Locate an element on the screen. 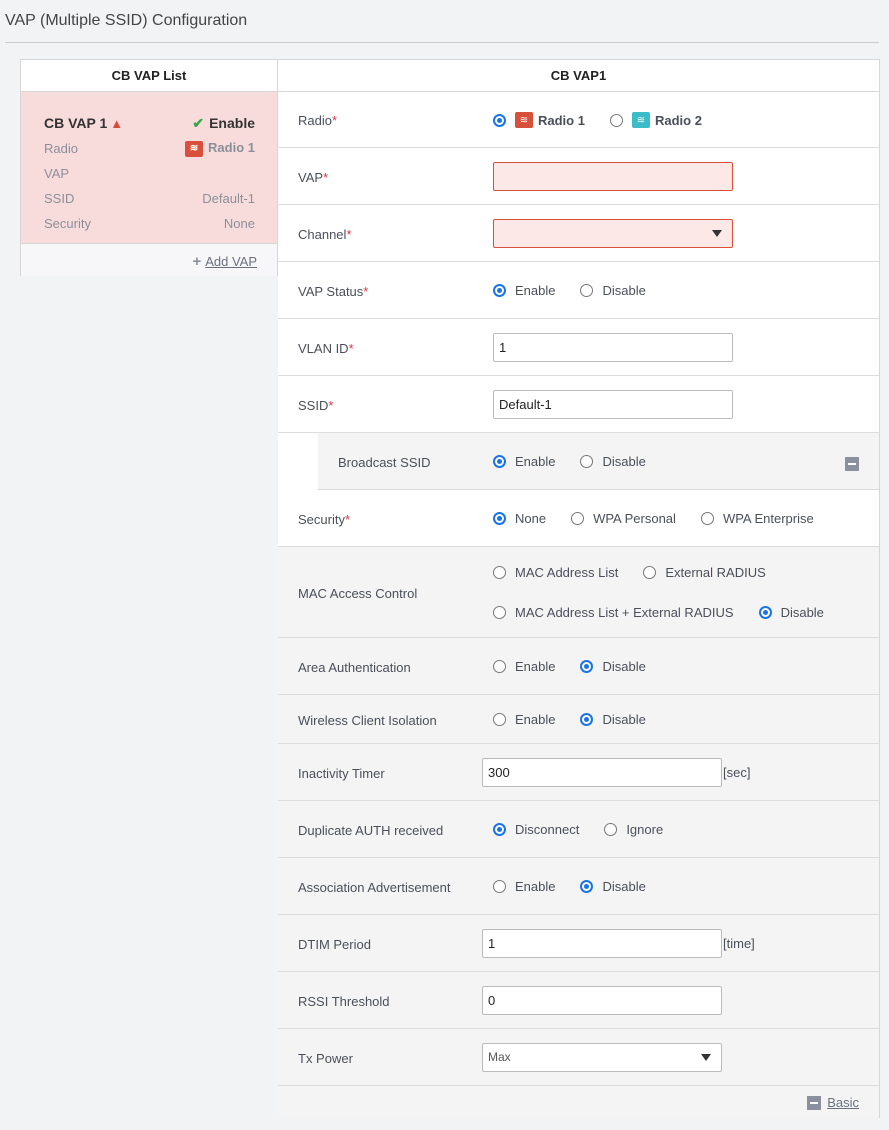 The width and height of the screenshot is (889, 1130). row-vlan-id: VLAN ID* 1 is located at coordinates (578, 347).